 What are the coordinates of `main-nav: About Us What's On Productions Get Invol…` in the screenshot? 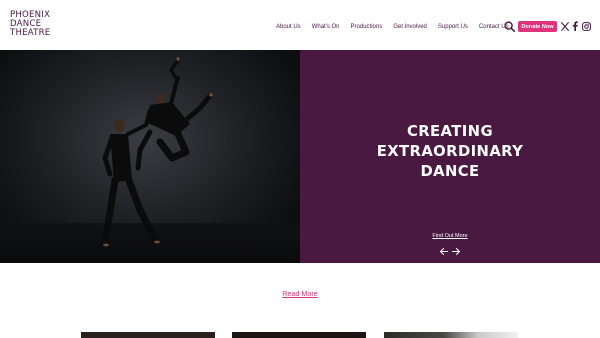 It's located at (392, 27).